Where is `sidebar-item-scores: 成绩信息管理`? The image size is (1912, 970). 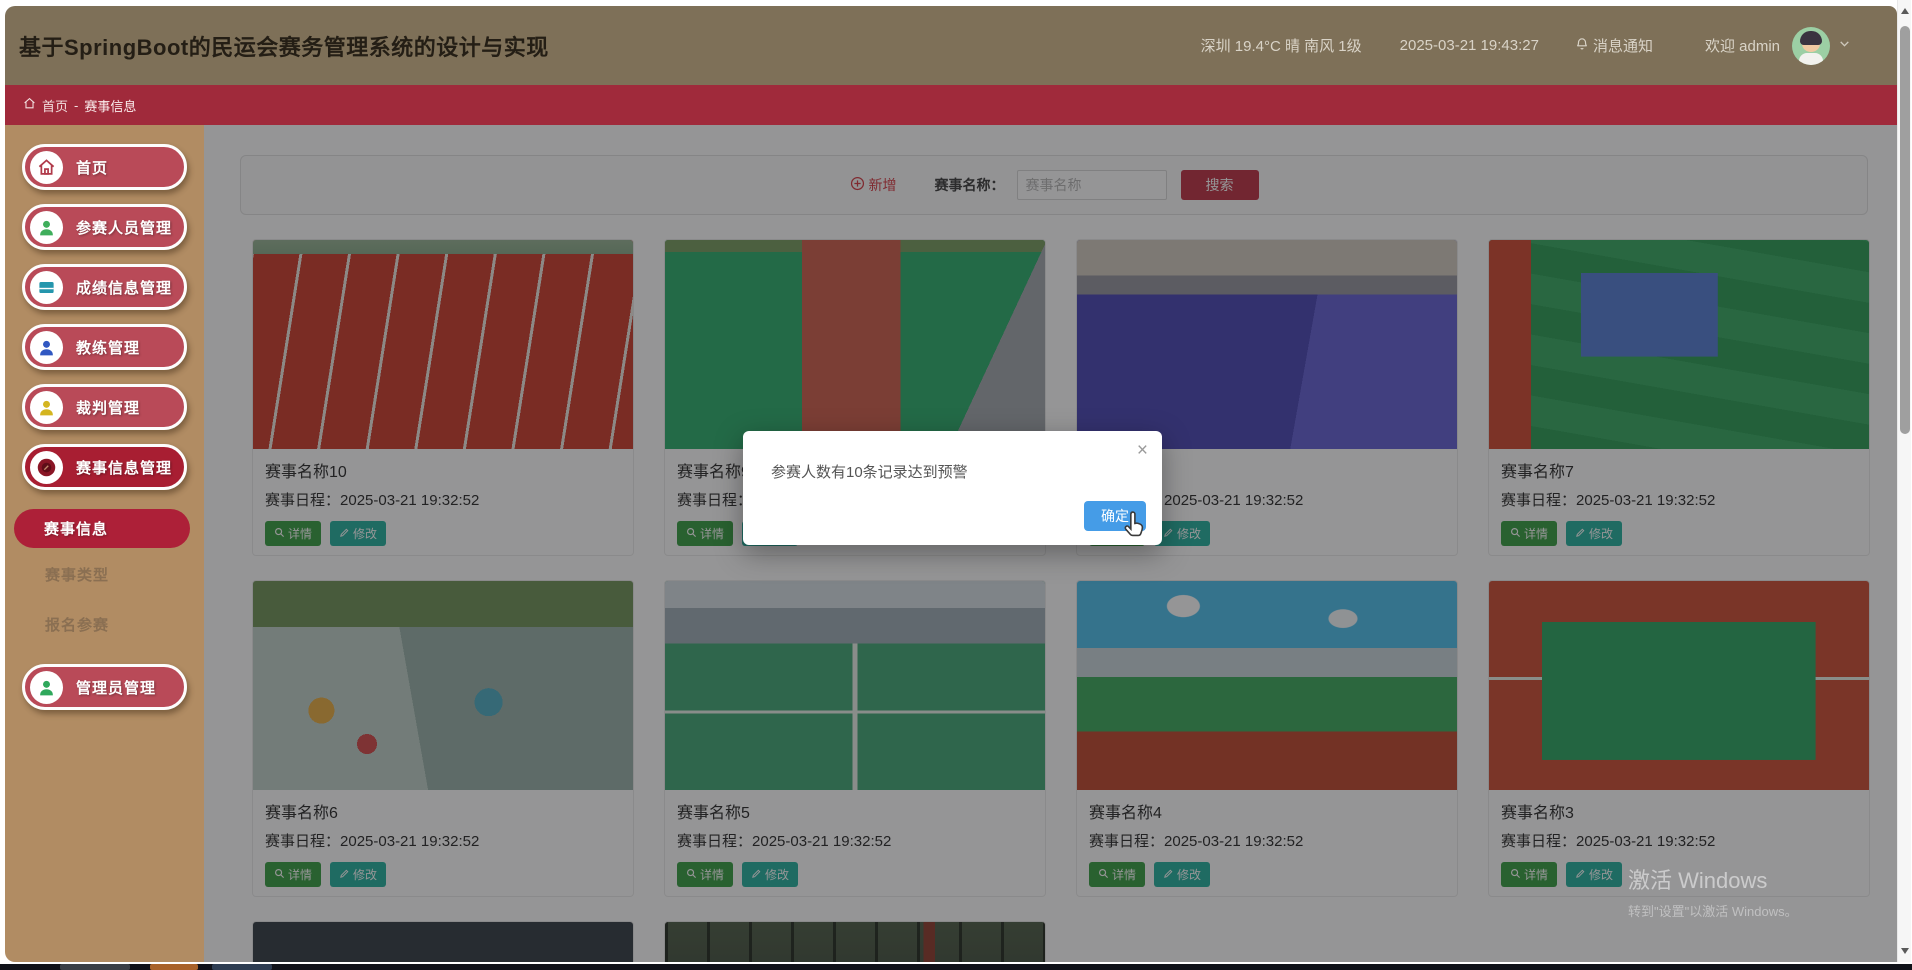 sidebar-item-scores: 成绩信息管理 is located at coordinates (104, 287).